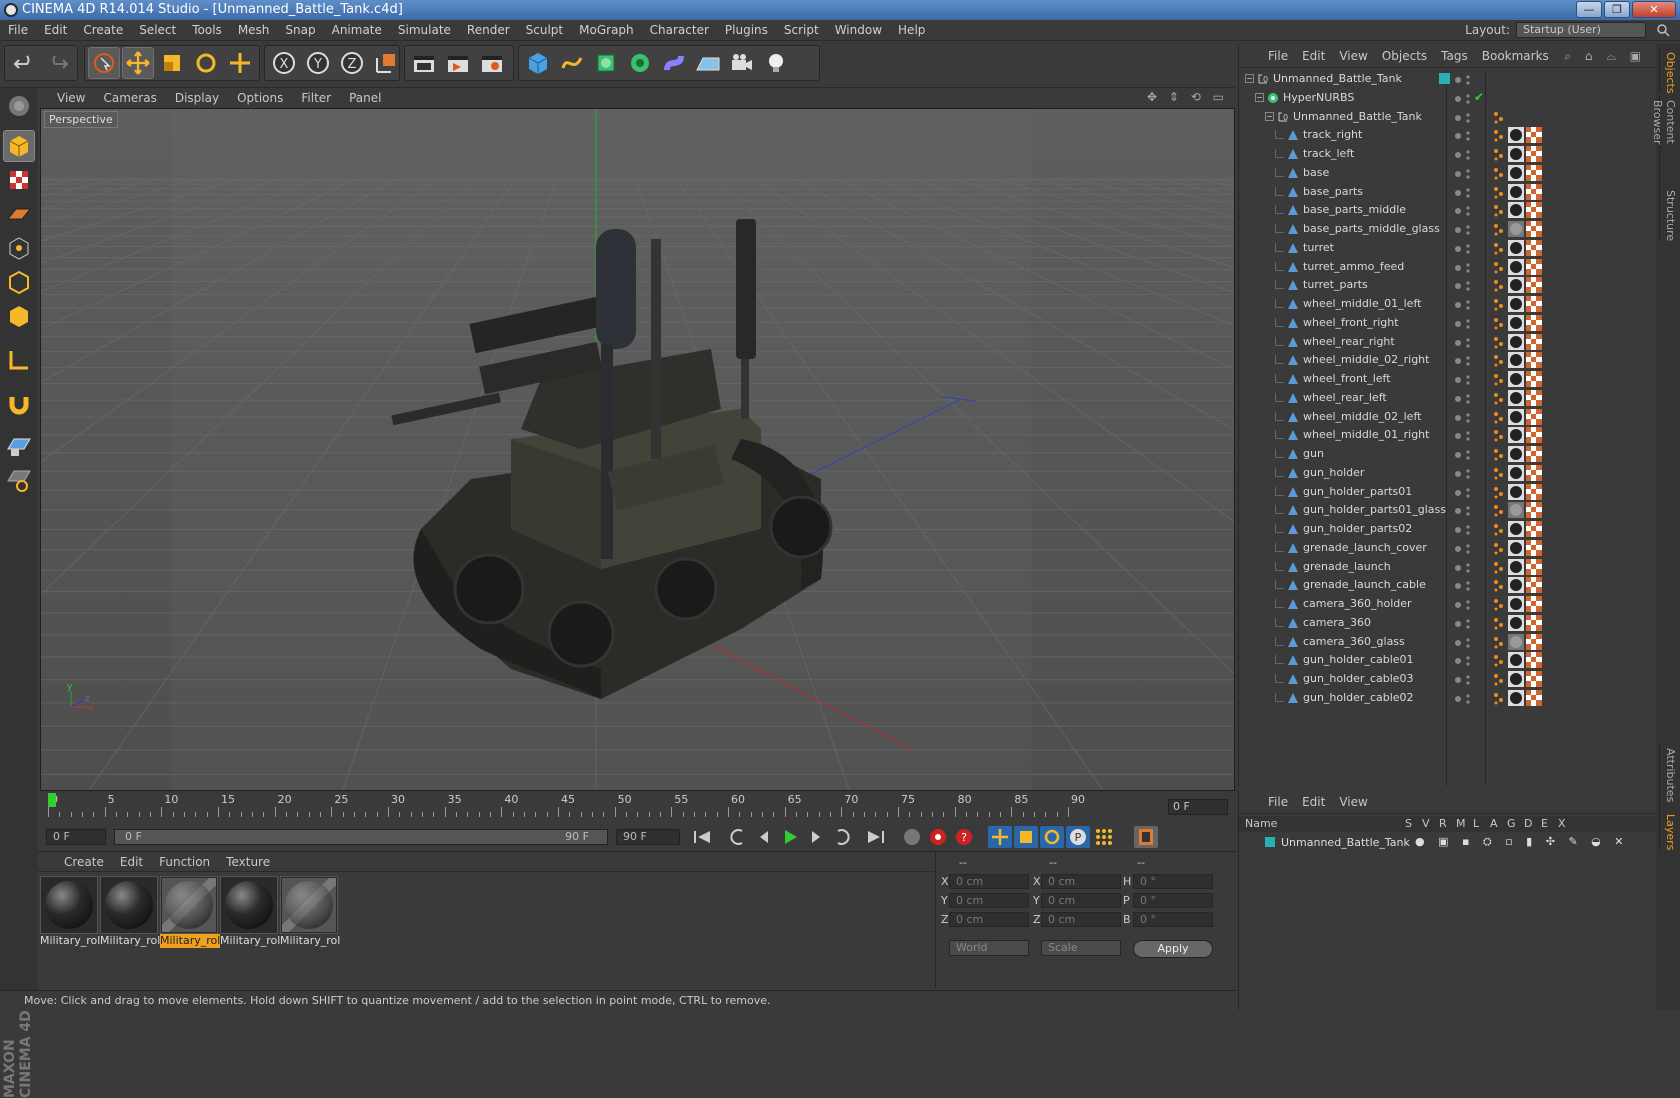  I want to click on layer-row: Unmanned_Battle_Tank ● ▣ ▪ ⛭ ▫ ▮ ✣ ✎ ◒ ✕, so click(1448, 843).